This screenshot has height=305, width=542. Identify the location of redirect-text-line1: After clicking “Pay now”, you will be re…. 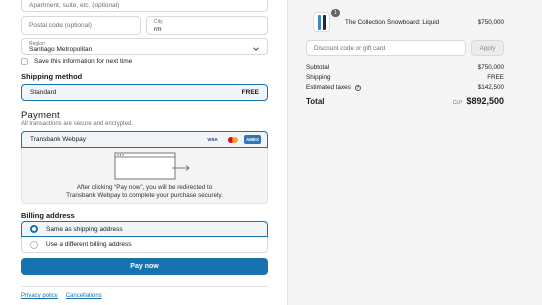
(144, 187).